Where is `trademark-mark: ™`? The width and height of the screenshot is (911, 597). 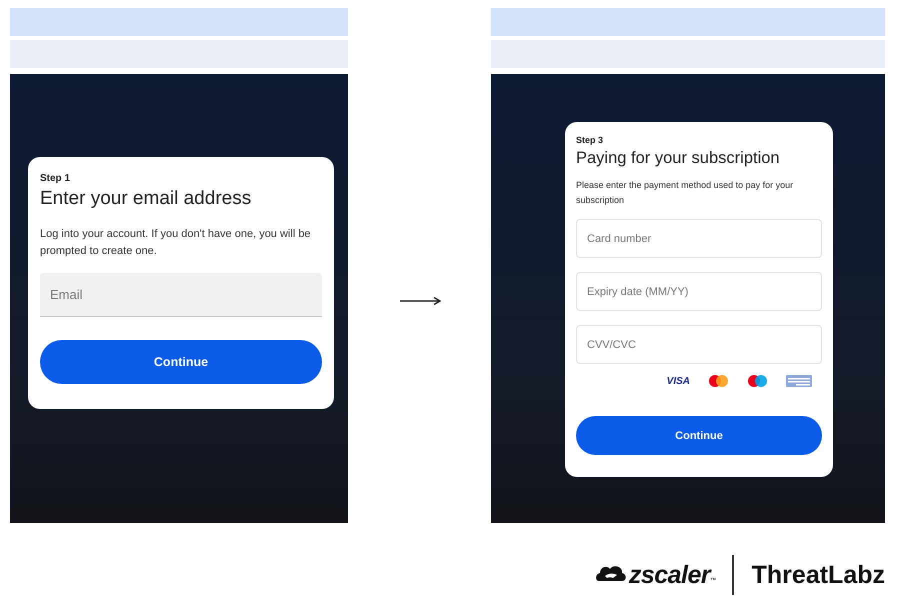
trademark-mark: ™ is located at coordinates (713, 581).